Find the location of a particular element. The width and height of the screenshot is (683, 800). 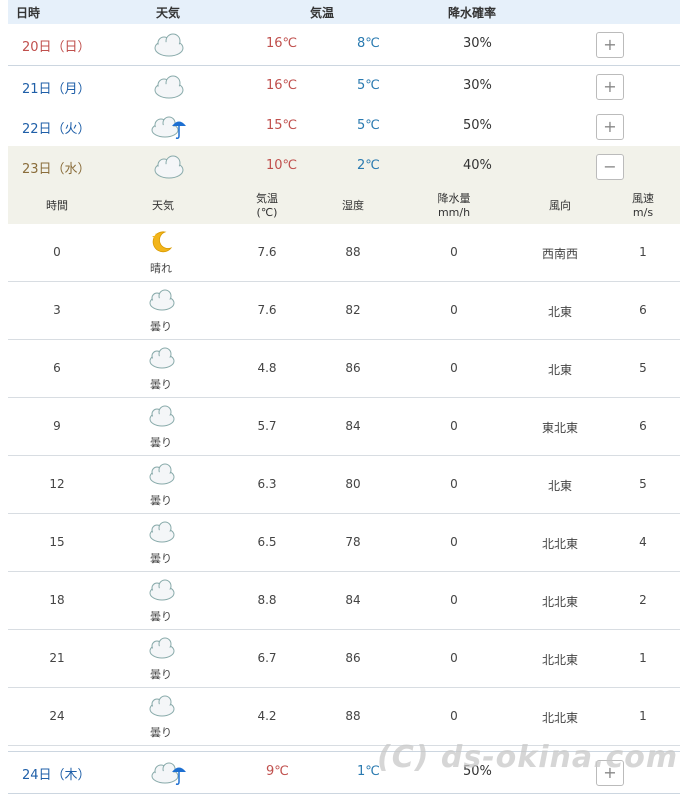

hourly-time: 6 is located at coordinates (57, 368).